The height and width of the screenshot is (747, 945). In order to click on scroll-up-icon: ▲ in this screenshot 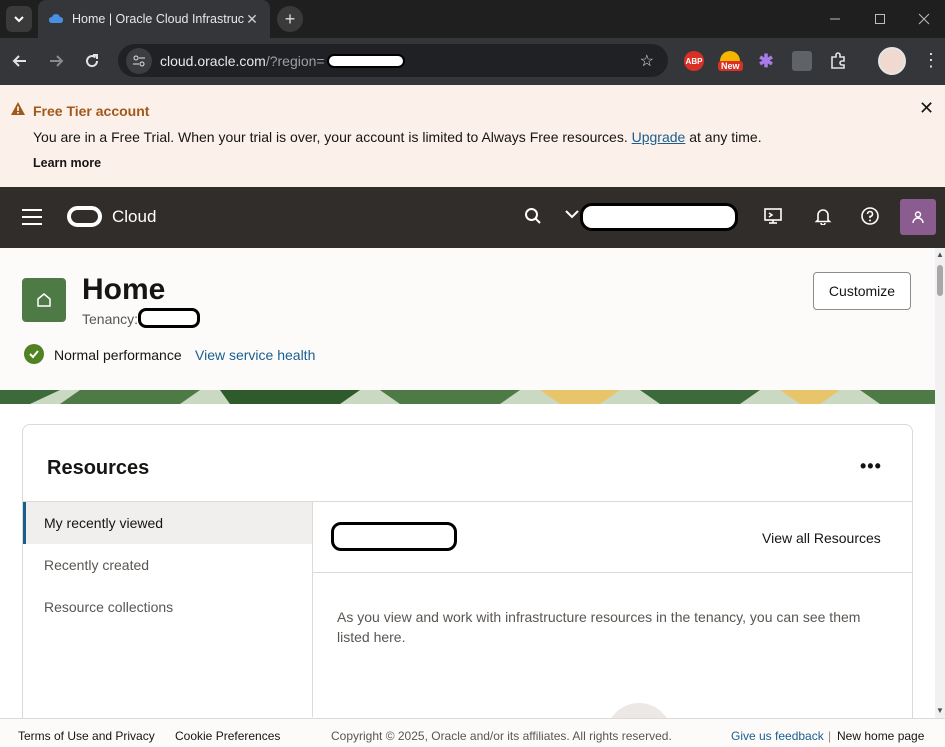, I will do `click(940, 254)`.